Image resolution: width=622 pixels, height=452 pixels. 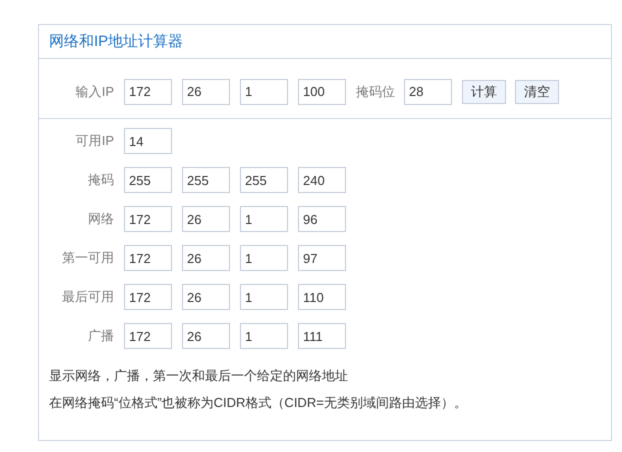 What do you see at coordinates (116, 41) in the screenshot?
I see `panel-title: 网络和IP地址计算器` at bounding box center [116, 41].